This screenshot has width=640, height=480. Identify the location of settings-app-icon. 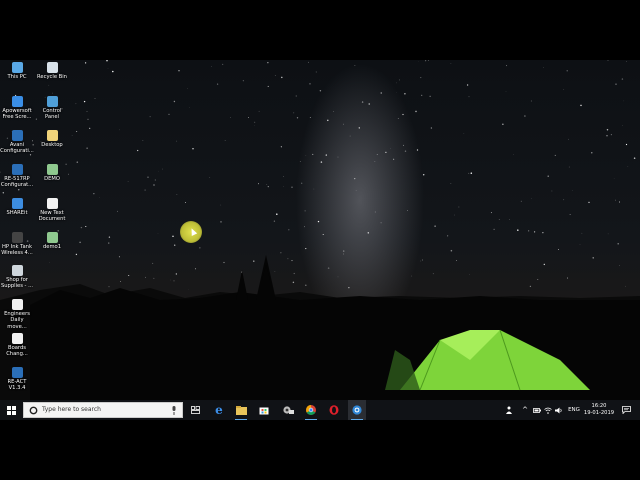
(288, 410).